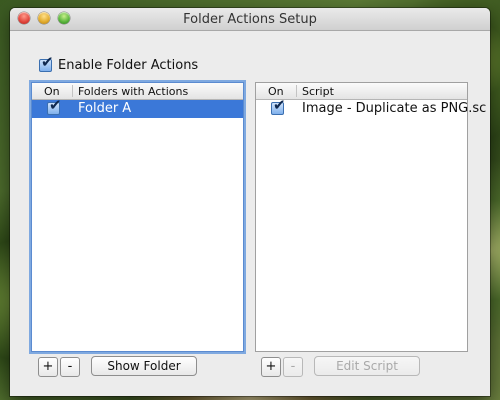 The image size is (500, 400). Describe the element at coordinates (105, 108) in the screenshot. I see `folder-name: Folder A` at that location.